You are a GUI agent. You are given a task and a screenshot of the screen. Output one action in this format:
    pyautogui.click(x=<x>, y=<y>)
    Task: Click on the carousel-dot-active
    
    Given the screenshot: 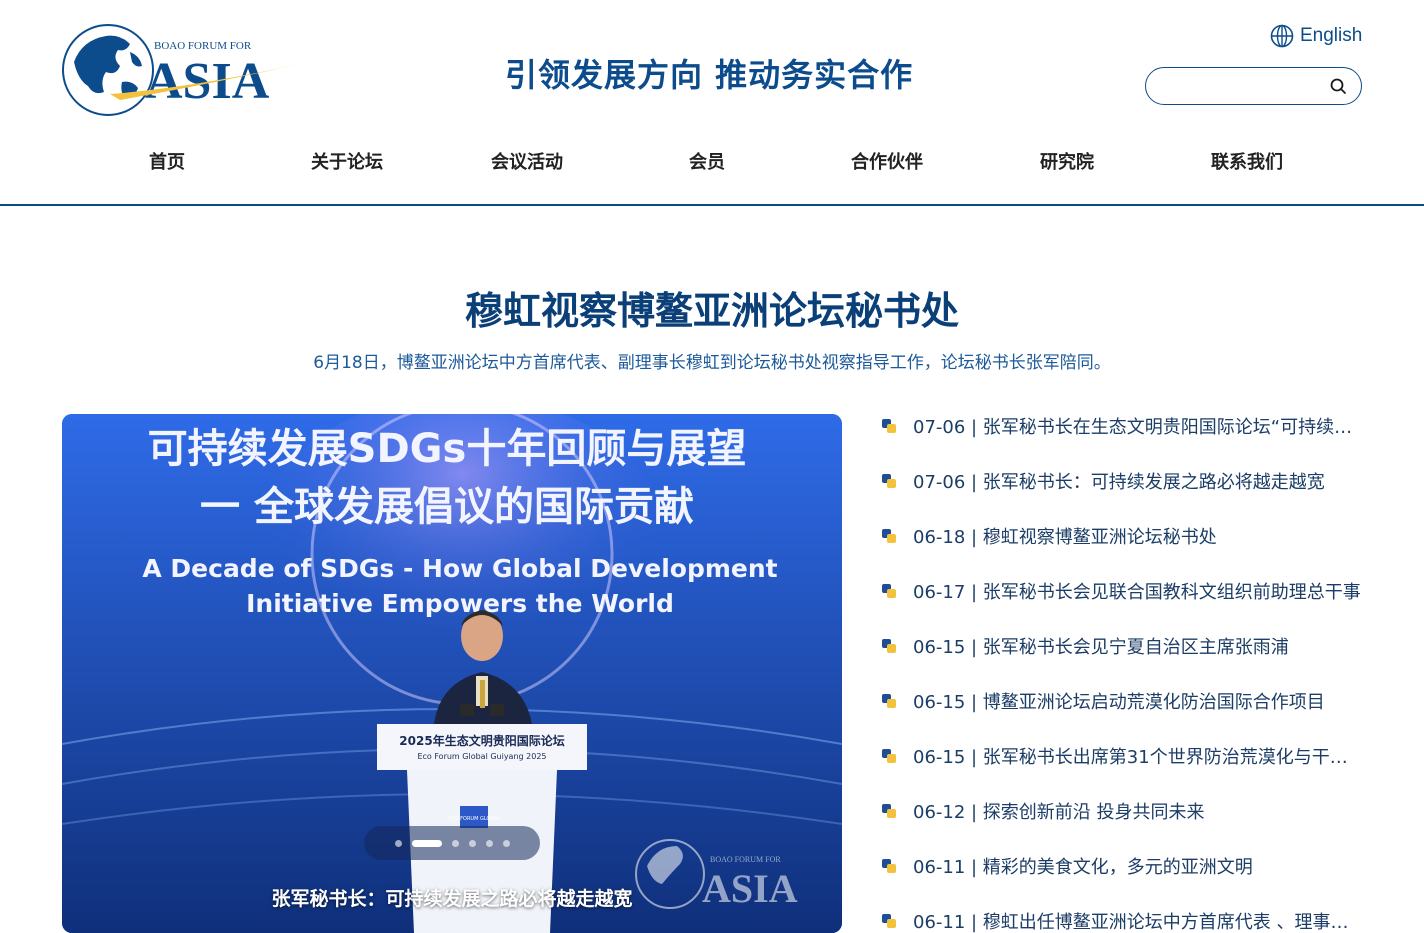 What is the action you would take?
    pyautogui.click(x=426, y=843)
    